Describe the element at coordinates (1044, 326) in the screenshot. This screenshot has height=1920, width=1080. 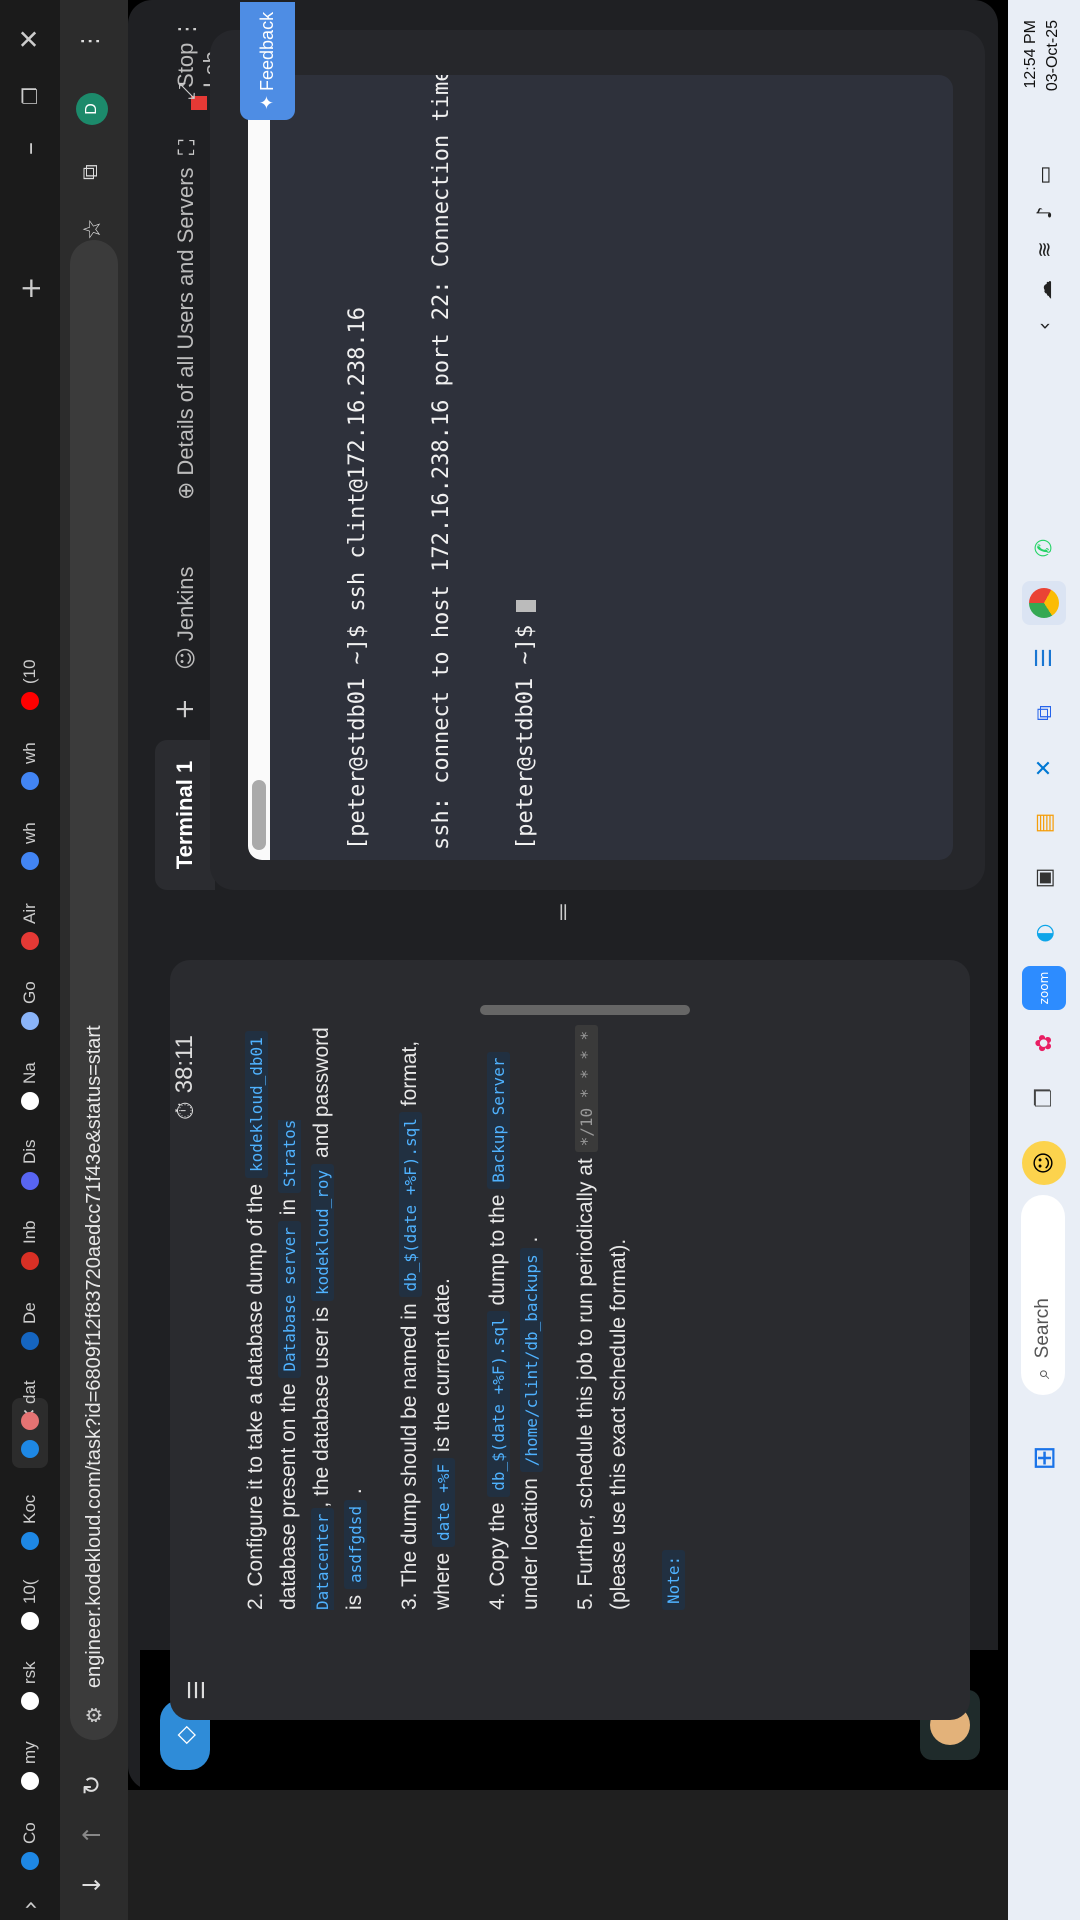
I see `show-hidden-icons: ‹` at that location.